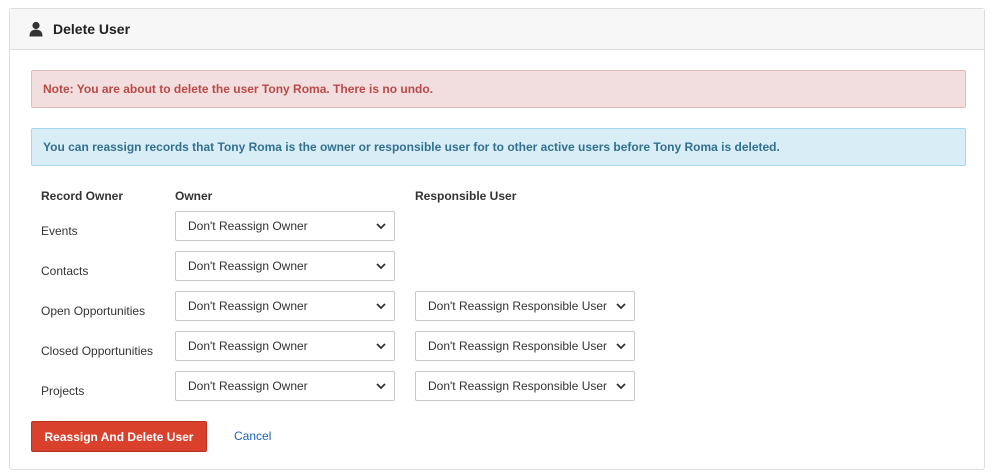  I want to click on open-opportunities-responsible-select: Don't Reassign Responsible User, so click(525, 306).